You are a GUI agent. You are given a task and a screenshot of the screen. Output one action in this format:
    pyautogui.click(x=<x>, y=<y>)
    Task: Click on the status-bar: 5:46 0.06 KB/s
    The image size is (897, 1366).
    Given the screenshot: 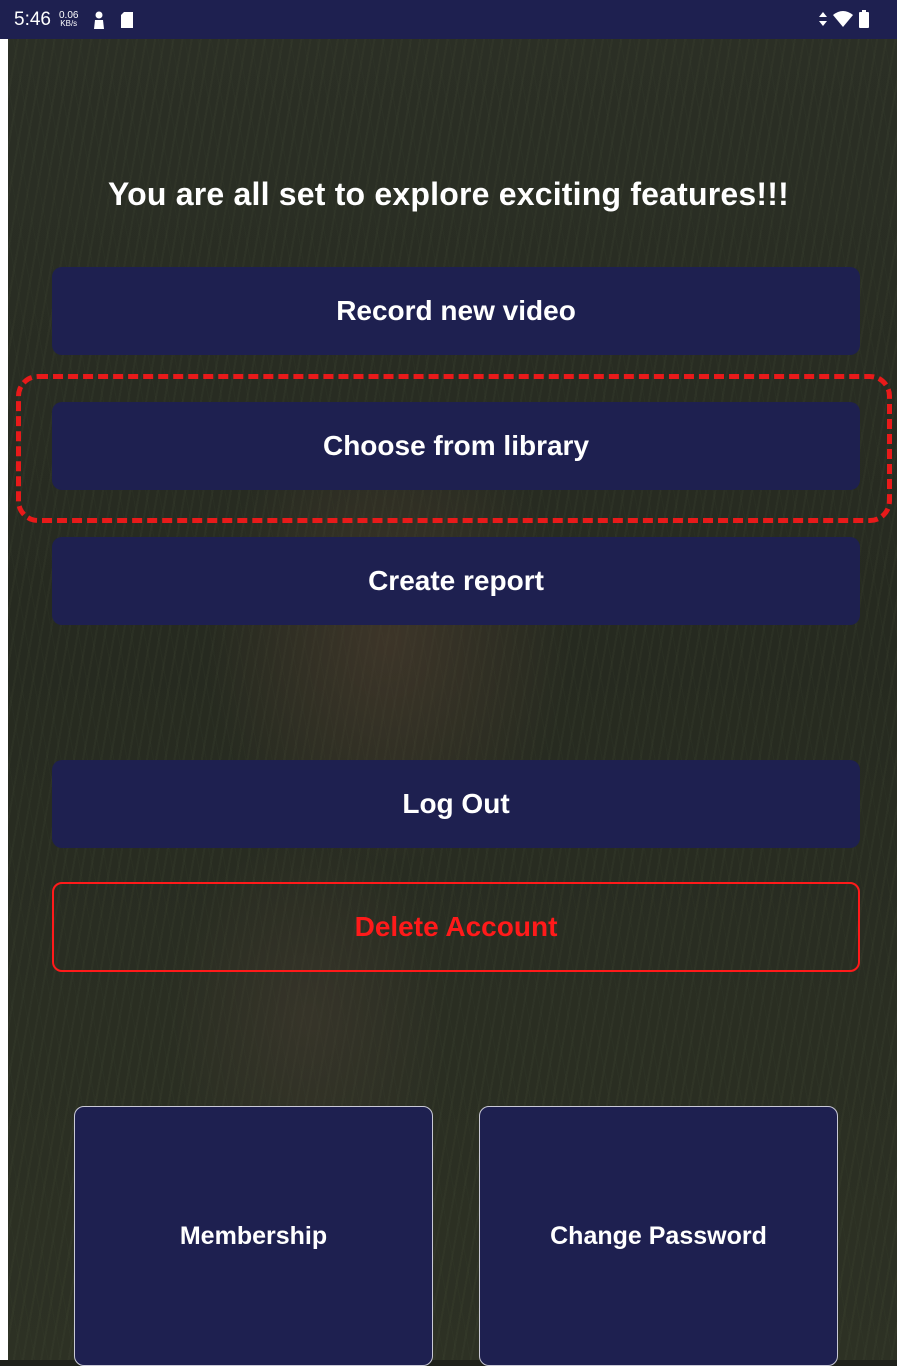 What is the action you would take?
    pyautogui.click(x=448, y=19)
    